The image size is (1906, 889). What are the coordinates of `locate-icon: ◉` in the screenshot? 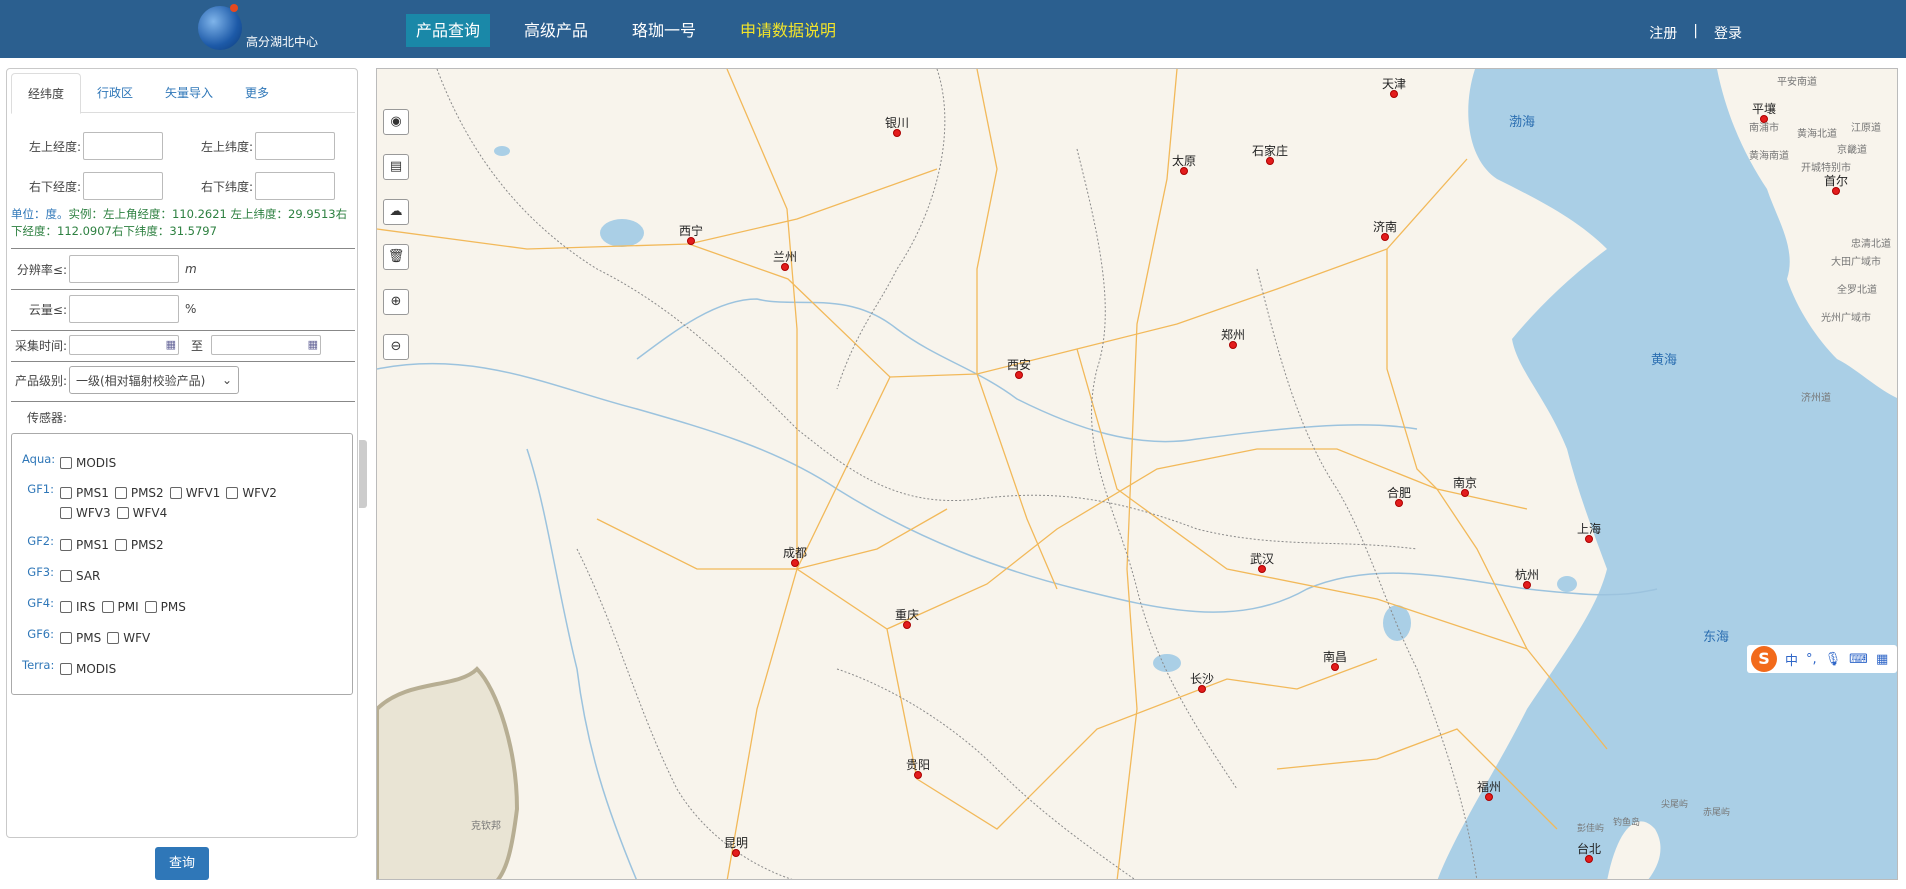 It's located at (396, 122).